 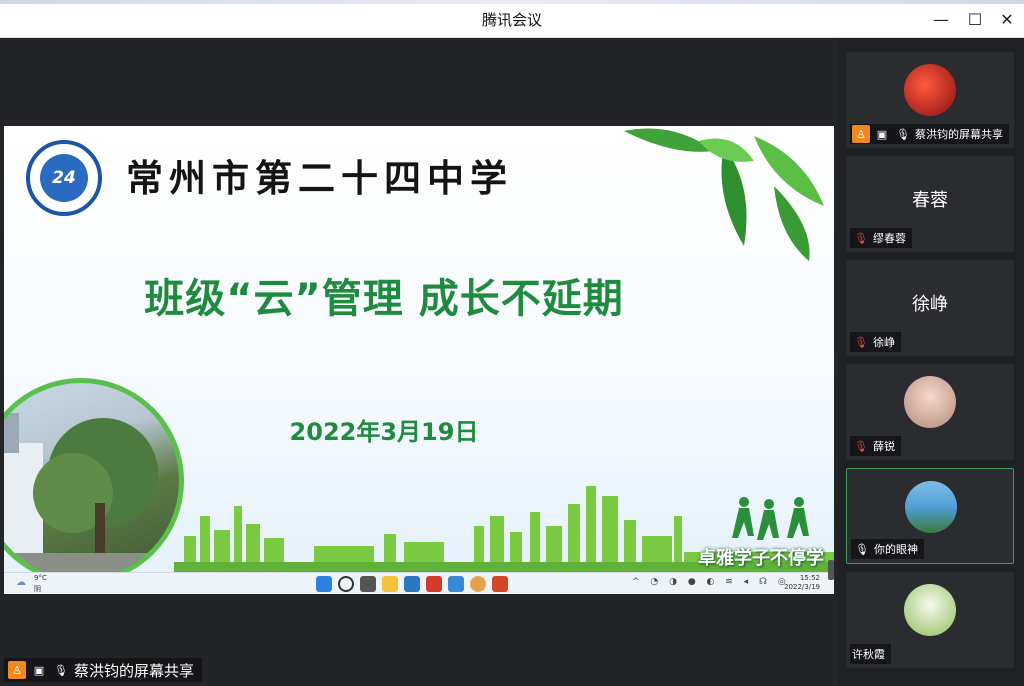 What do you see at coordinates (512, 2) in the screenshot?
I see `desktop-top-strip` at bounding box center [512, 2].